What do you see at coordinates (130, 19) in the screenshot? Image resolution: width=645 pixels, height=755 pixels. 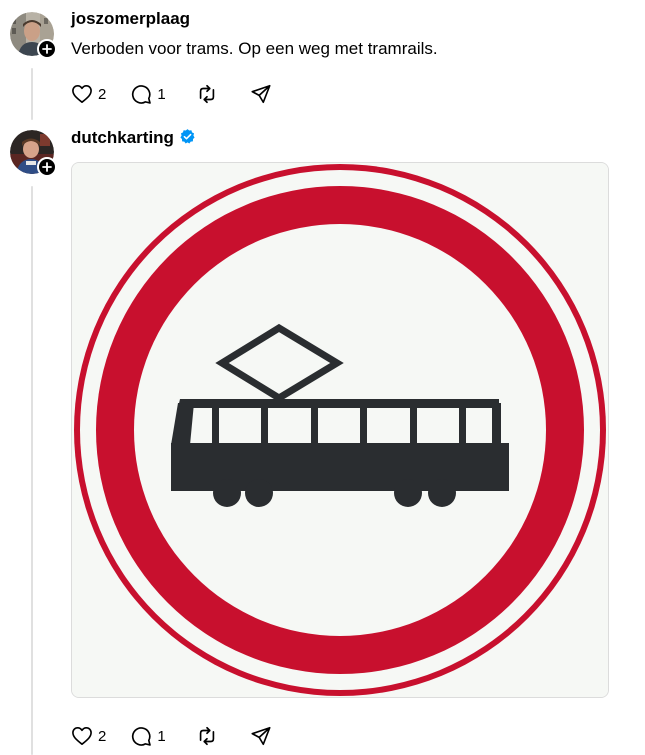 I see `username: joszomerplaag` at bounding box center [130, 19].